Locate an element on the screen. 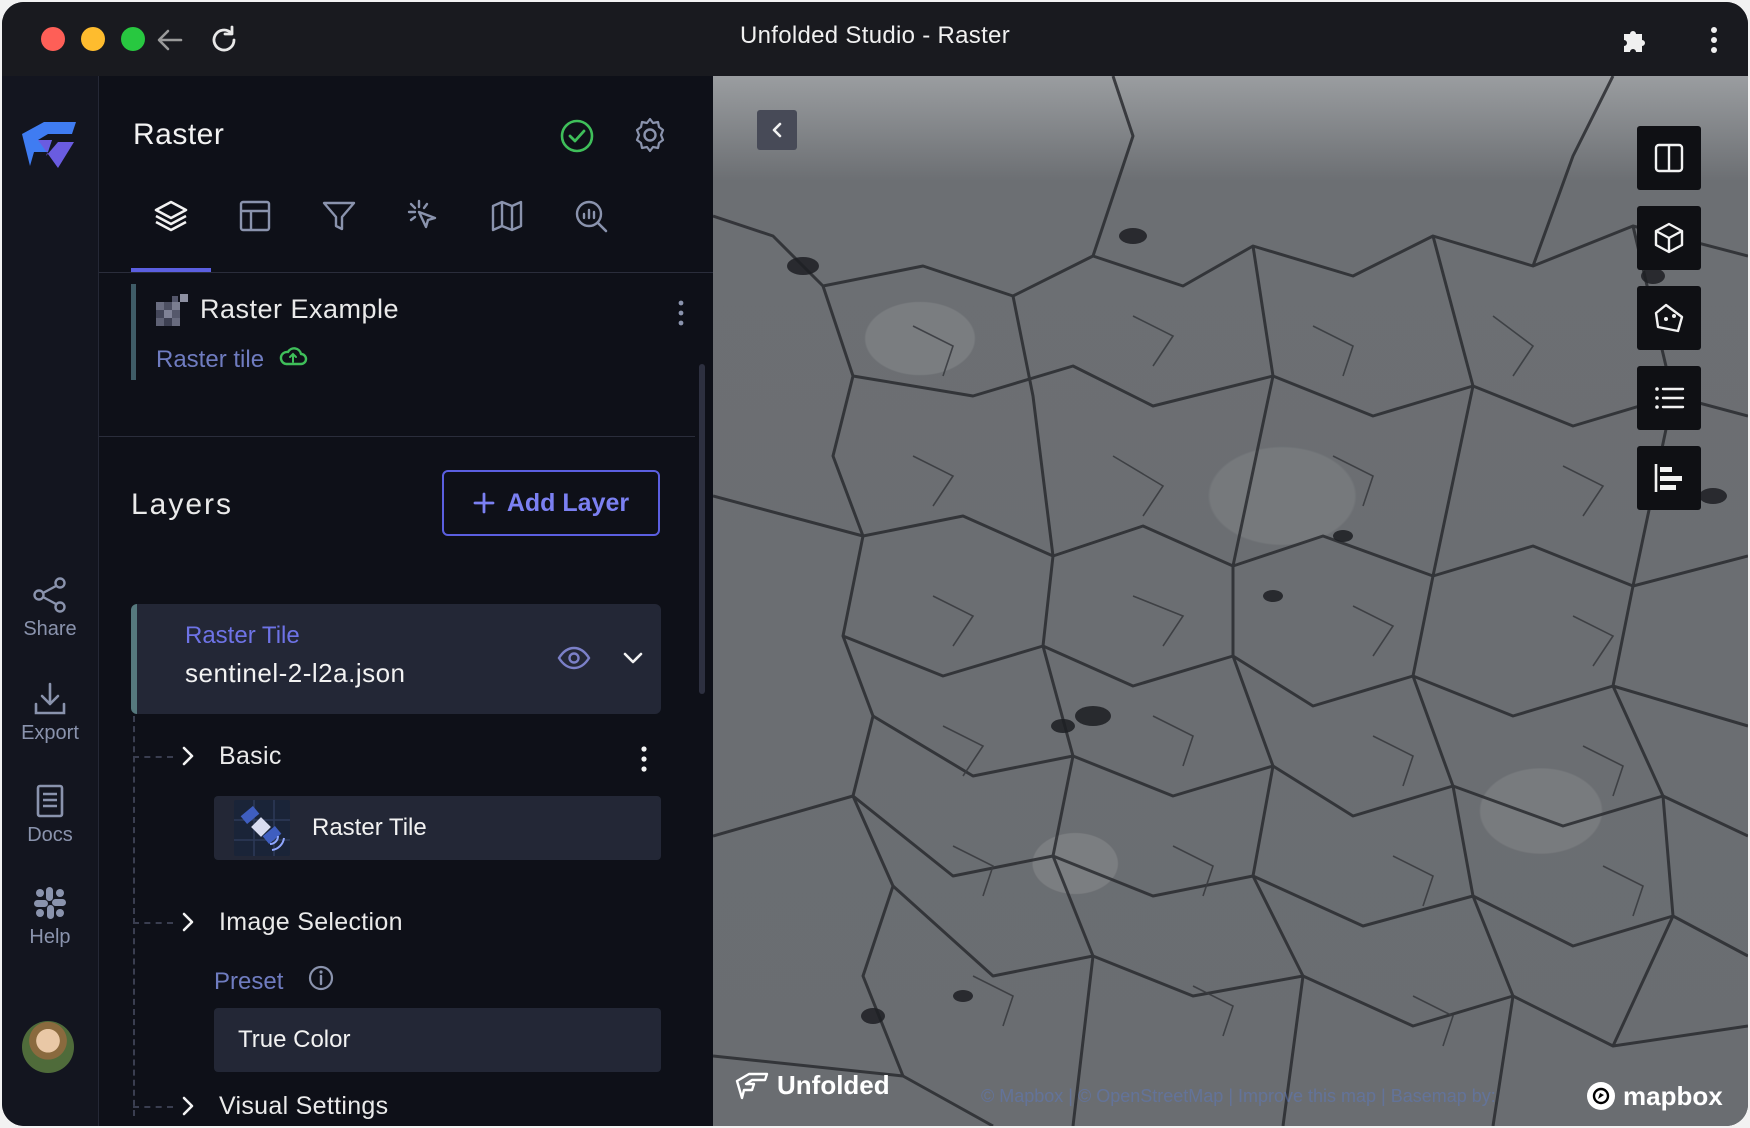  dataset-name: Raster Example is located at coordinates (300, 309).